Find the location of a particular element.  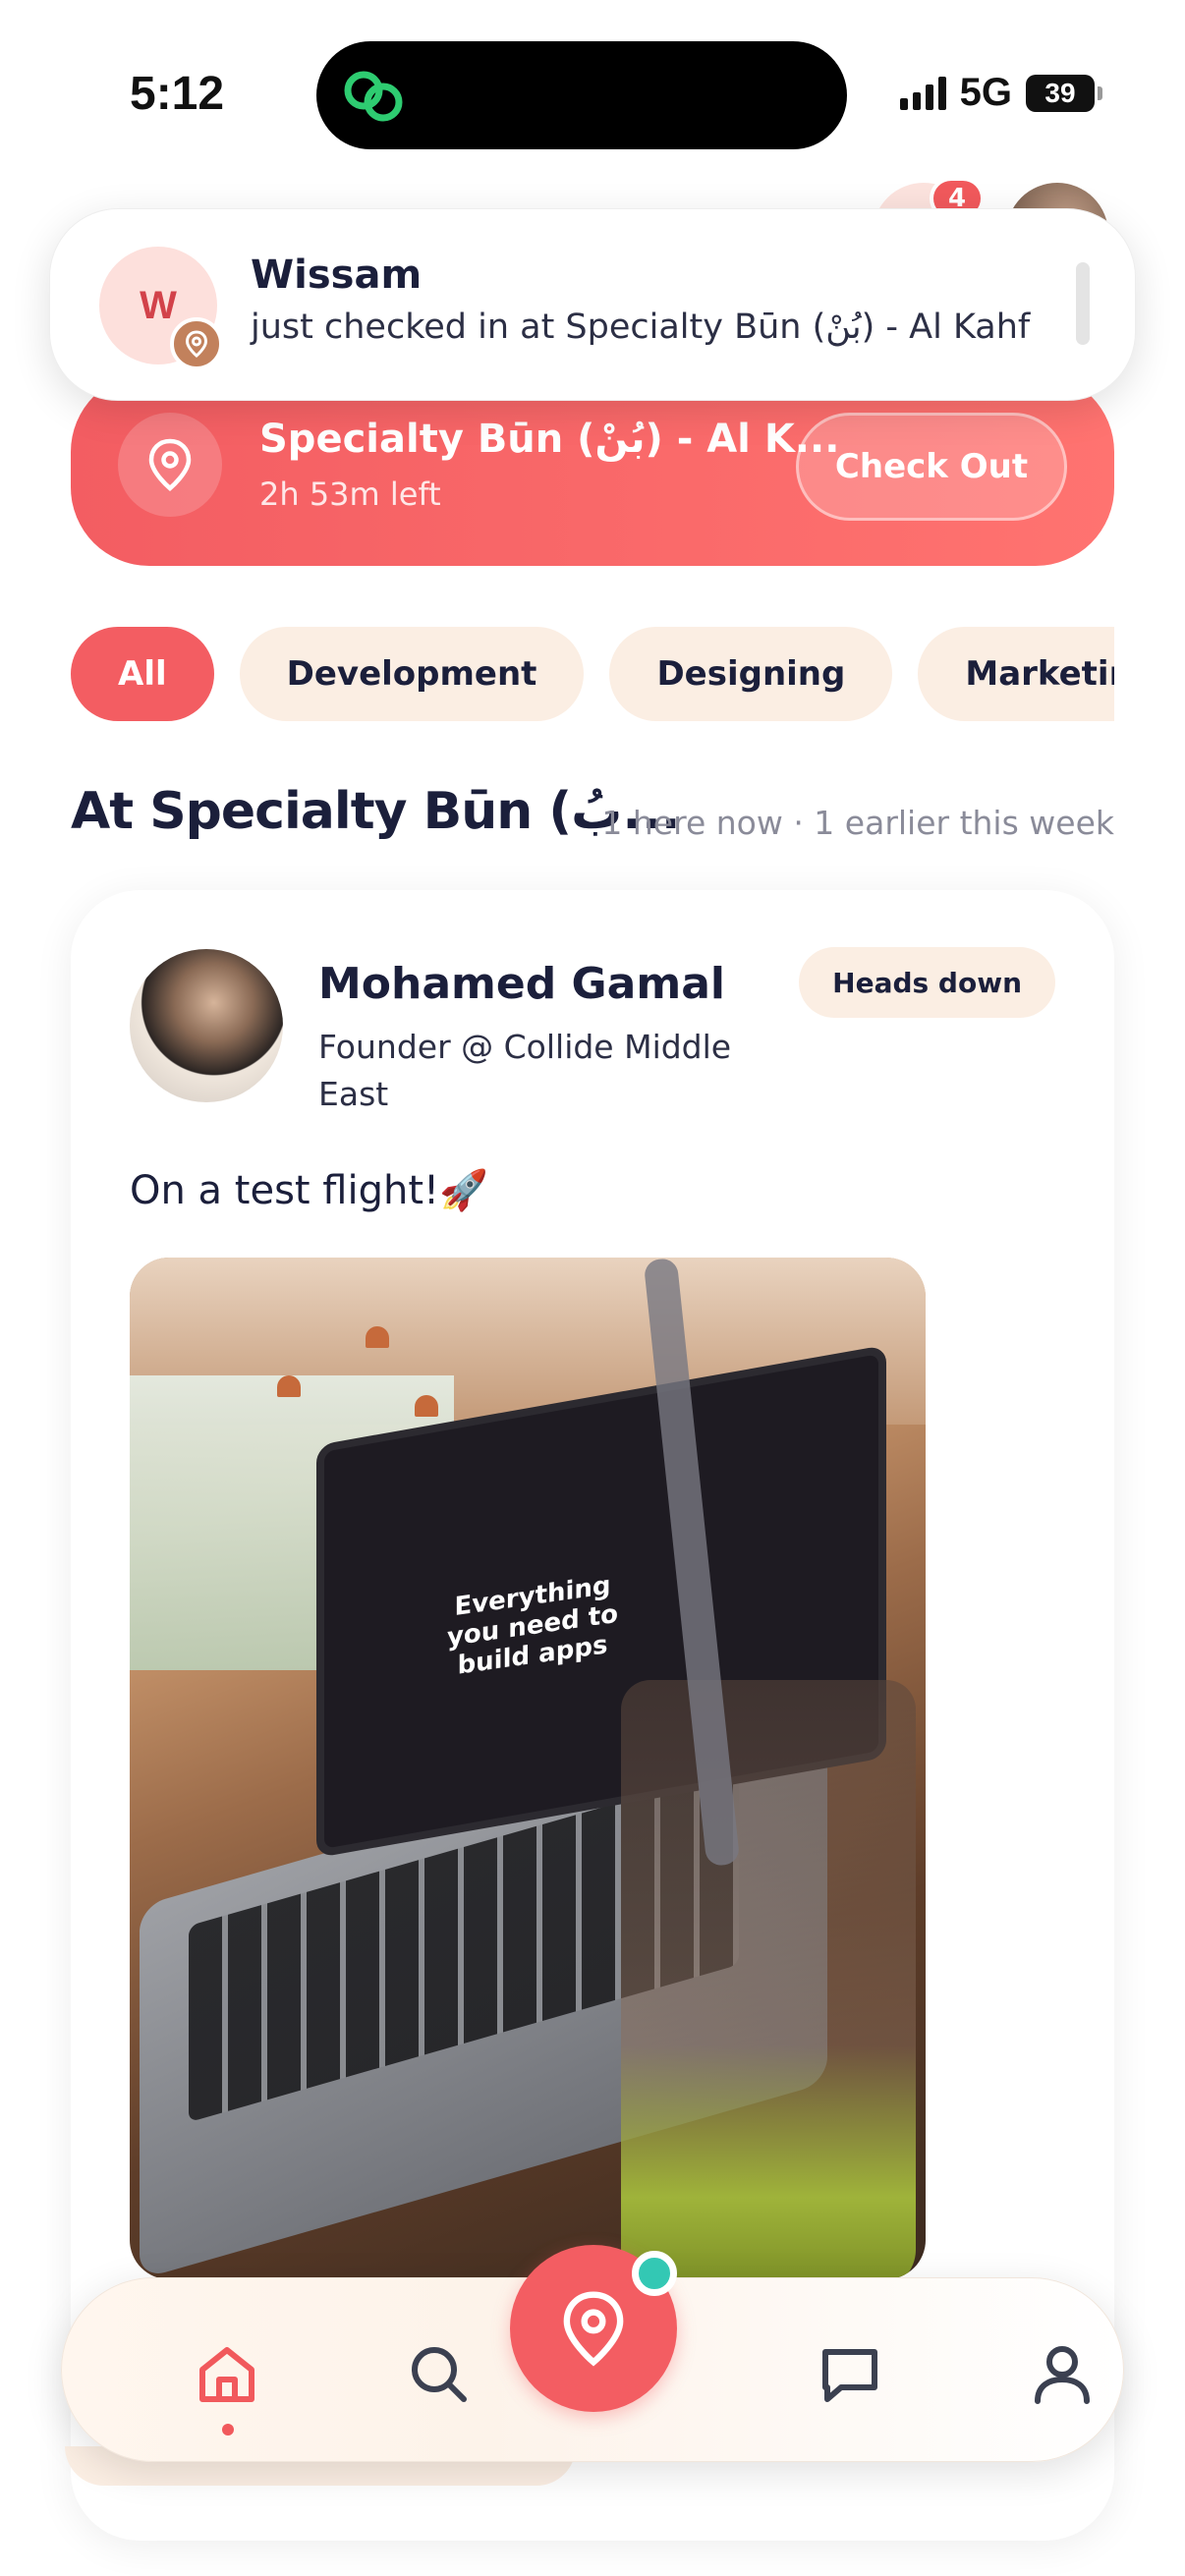

network-type: 5G is located at coordinates (986, 92).